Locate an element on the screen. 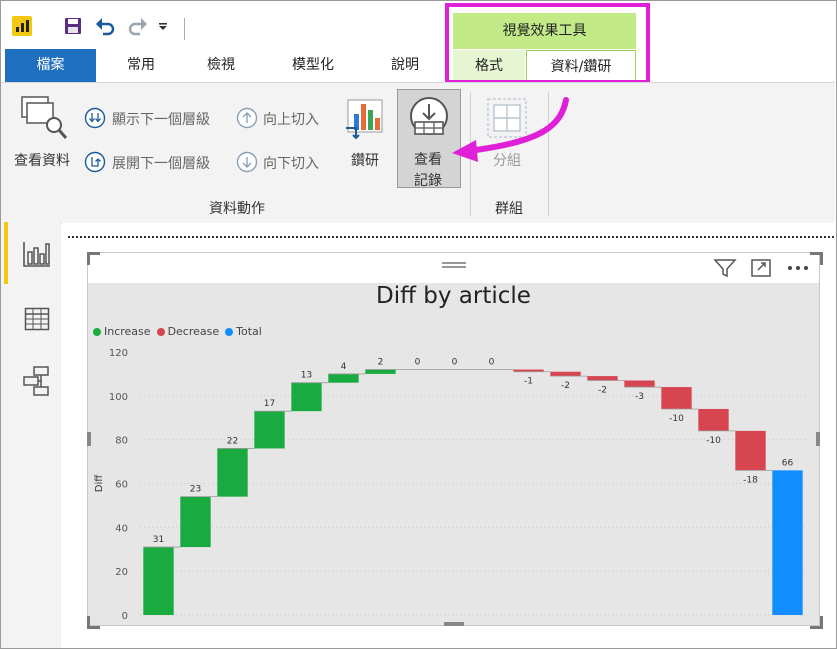 The width and height of the screenshot is (837, 649). filter-icon is located at coordinates (725, 268).